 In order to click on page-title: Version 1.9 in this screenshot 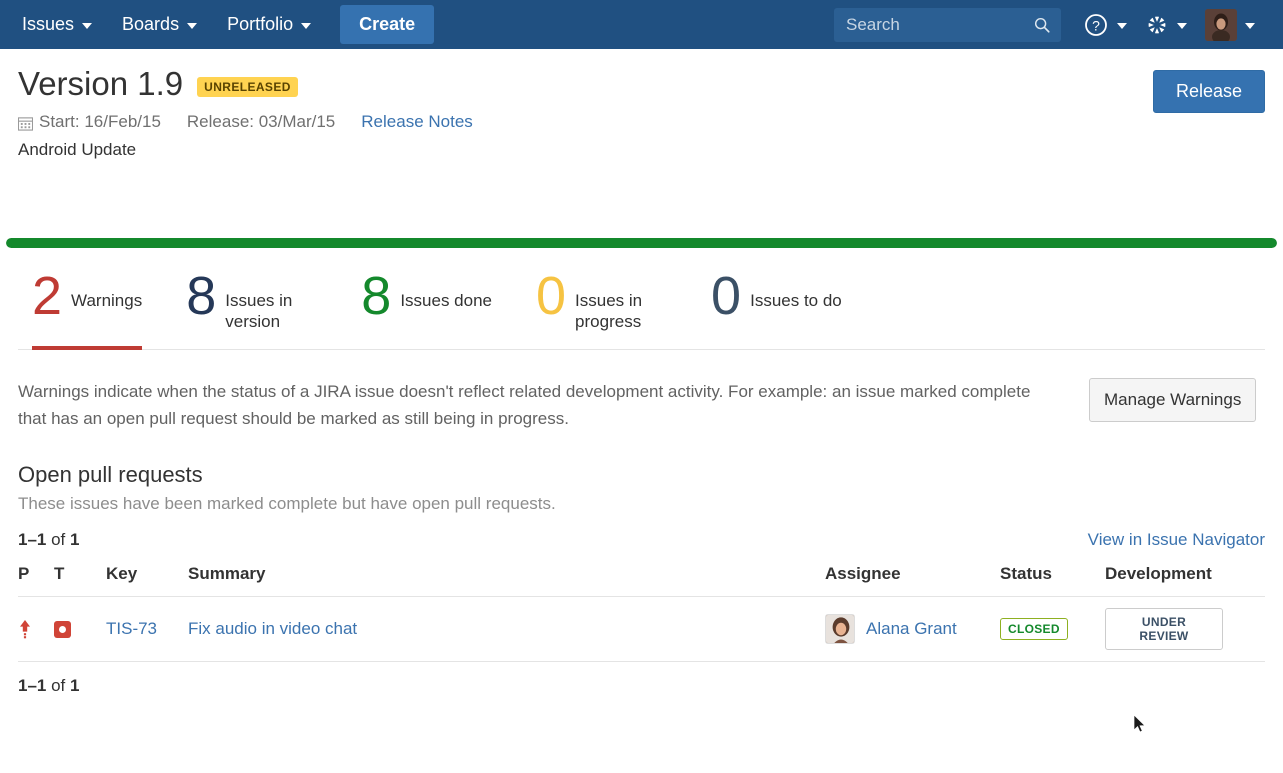, I will do `click(101, 83)`.